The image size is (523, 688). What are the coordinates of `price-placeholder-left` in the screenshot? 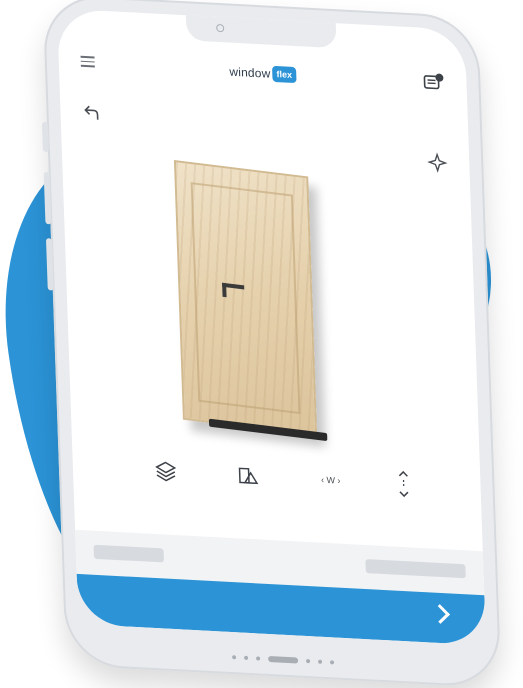 It's located at (129, 554).